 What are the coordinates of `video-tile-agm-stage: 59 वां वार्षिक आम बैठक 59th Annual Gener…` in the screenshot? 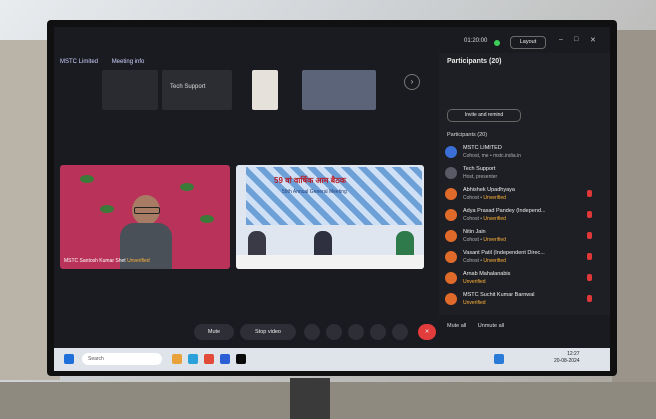 It's located at (330, 217).